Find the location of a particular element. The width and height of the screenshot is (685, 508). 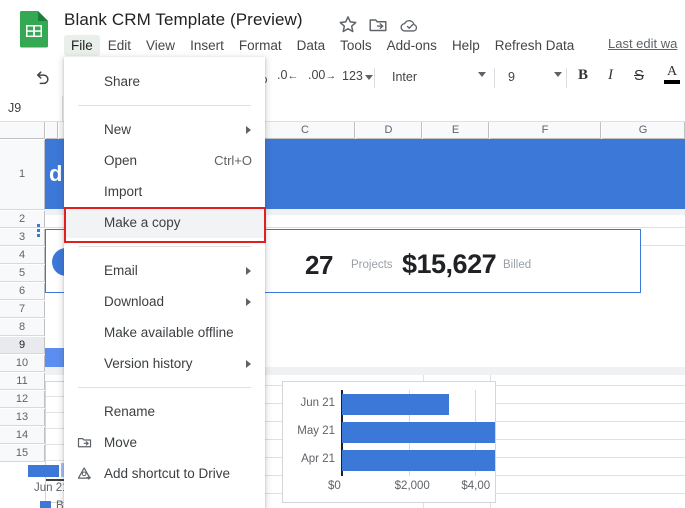

menu-item-label: Open is located at coordinates (121, 160).